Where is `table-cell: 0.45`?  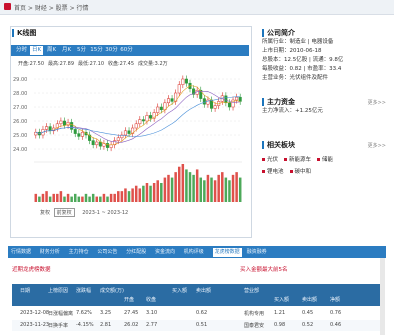
table-cell: 0.45 is located at coordinates (308, 313).